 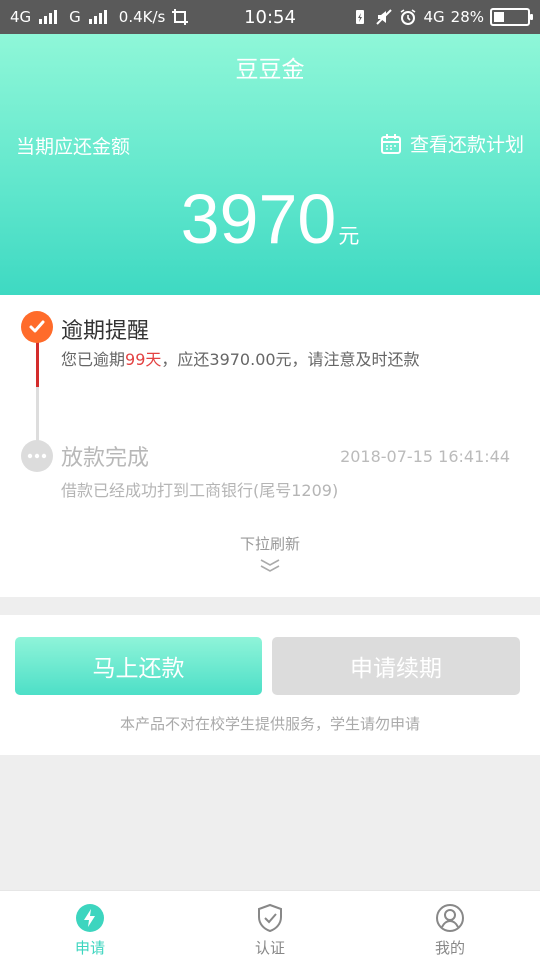 I want to click on due-amount: 3970元, so click(x=270, y=219).